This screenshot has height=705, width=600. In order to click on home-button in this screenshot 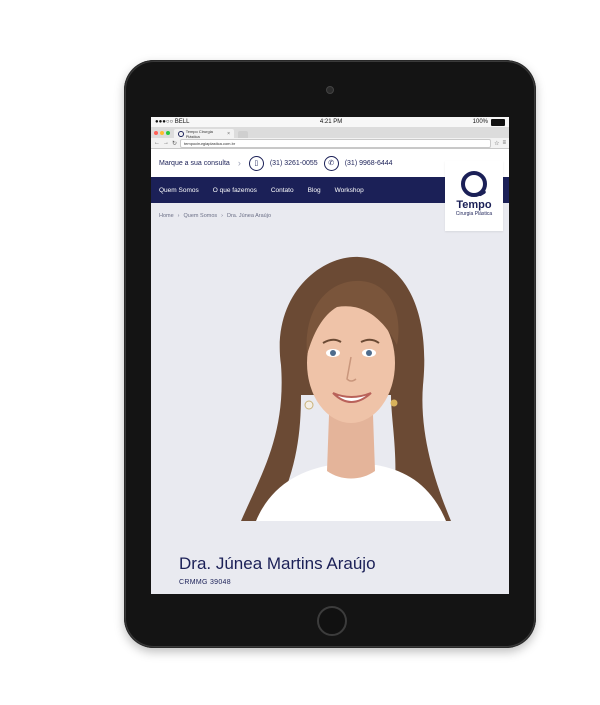, I will do `click(332, 621)`.